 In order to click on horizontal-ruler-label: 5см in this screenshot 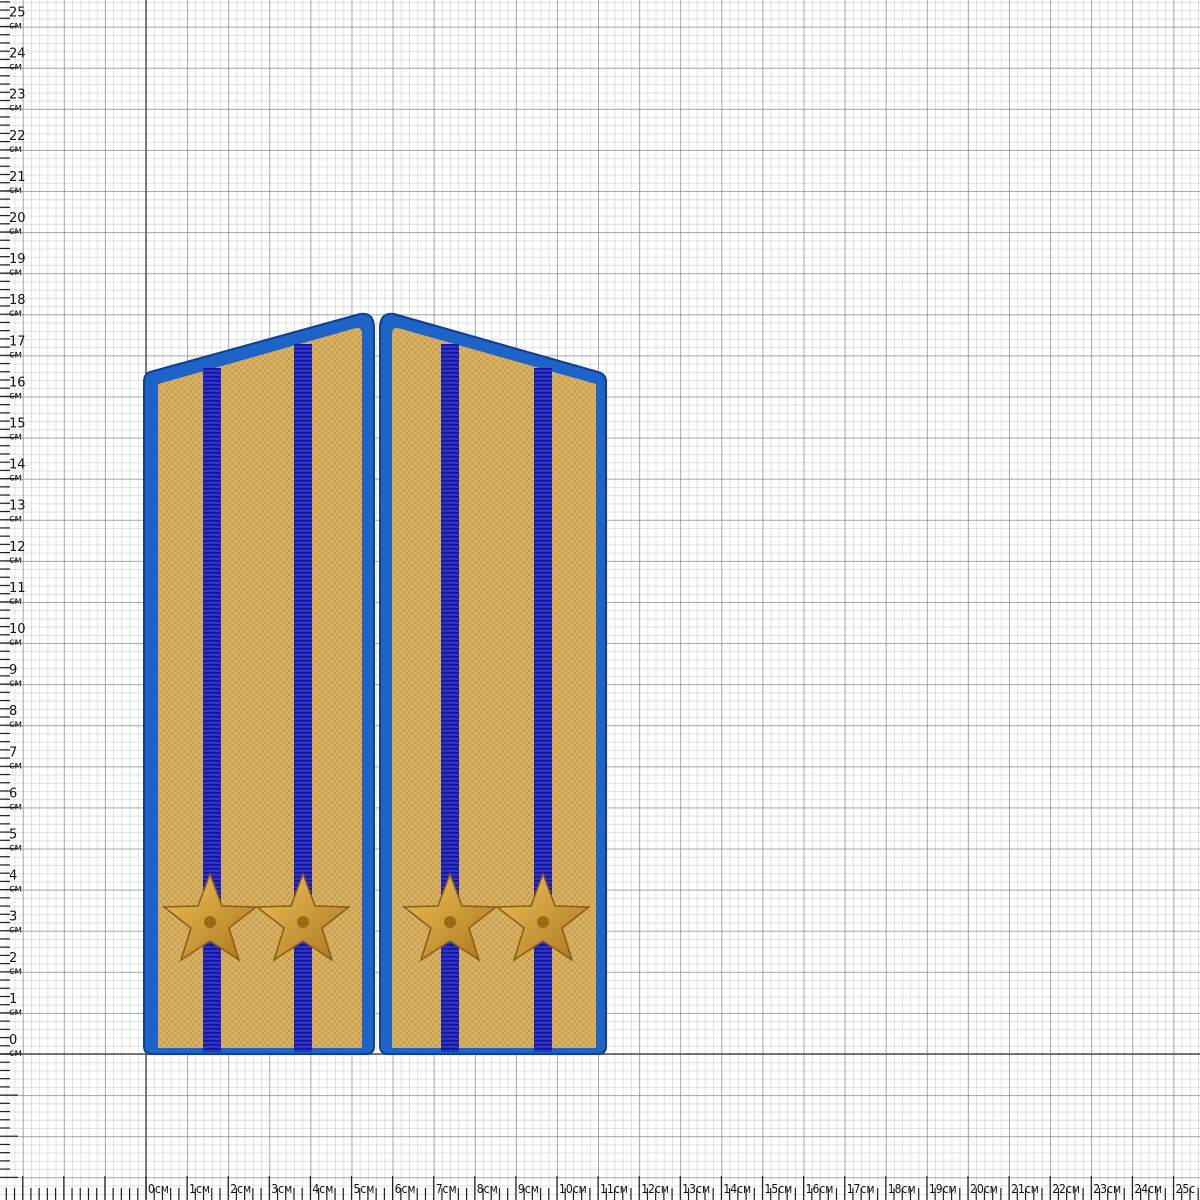, I will do `click(364, 1189)`.